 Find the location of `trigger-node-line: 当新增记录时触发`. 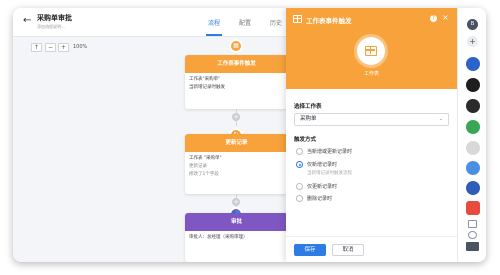

trigger-node-line: 当新增记录时触发 is located at coordinates (207, 87).